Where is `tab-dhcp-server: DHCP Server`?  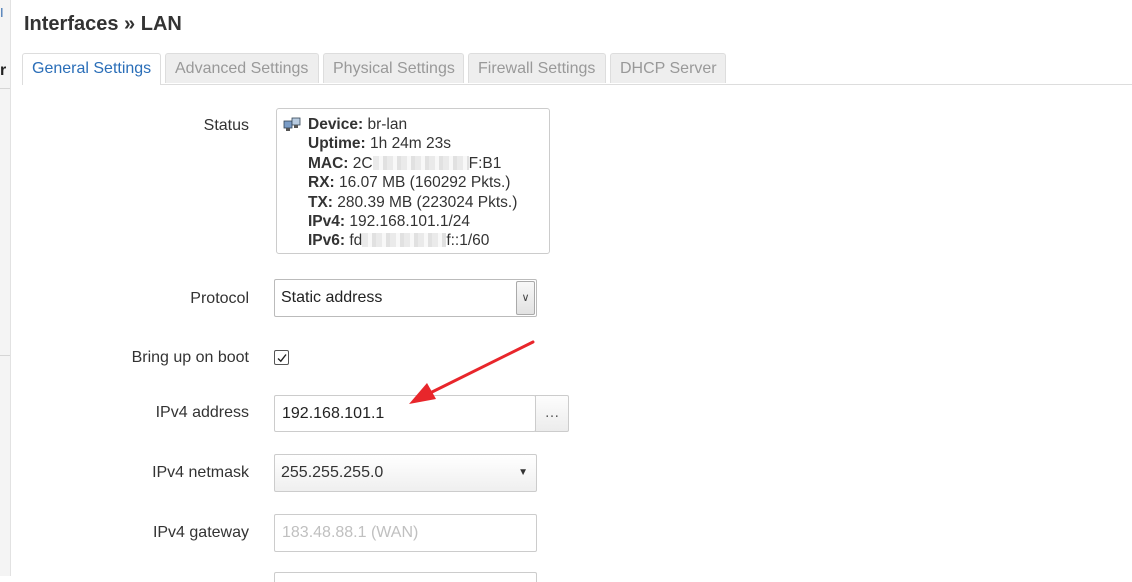
tab-dhcp-server: DHCP Server is located at coordinates (668, 68).